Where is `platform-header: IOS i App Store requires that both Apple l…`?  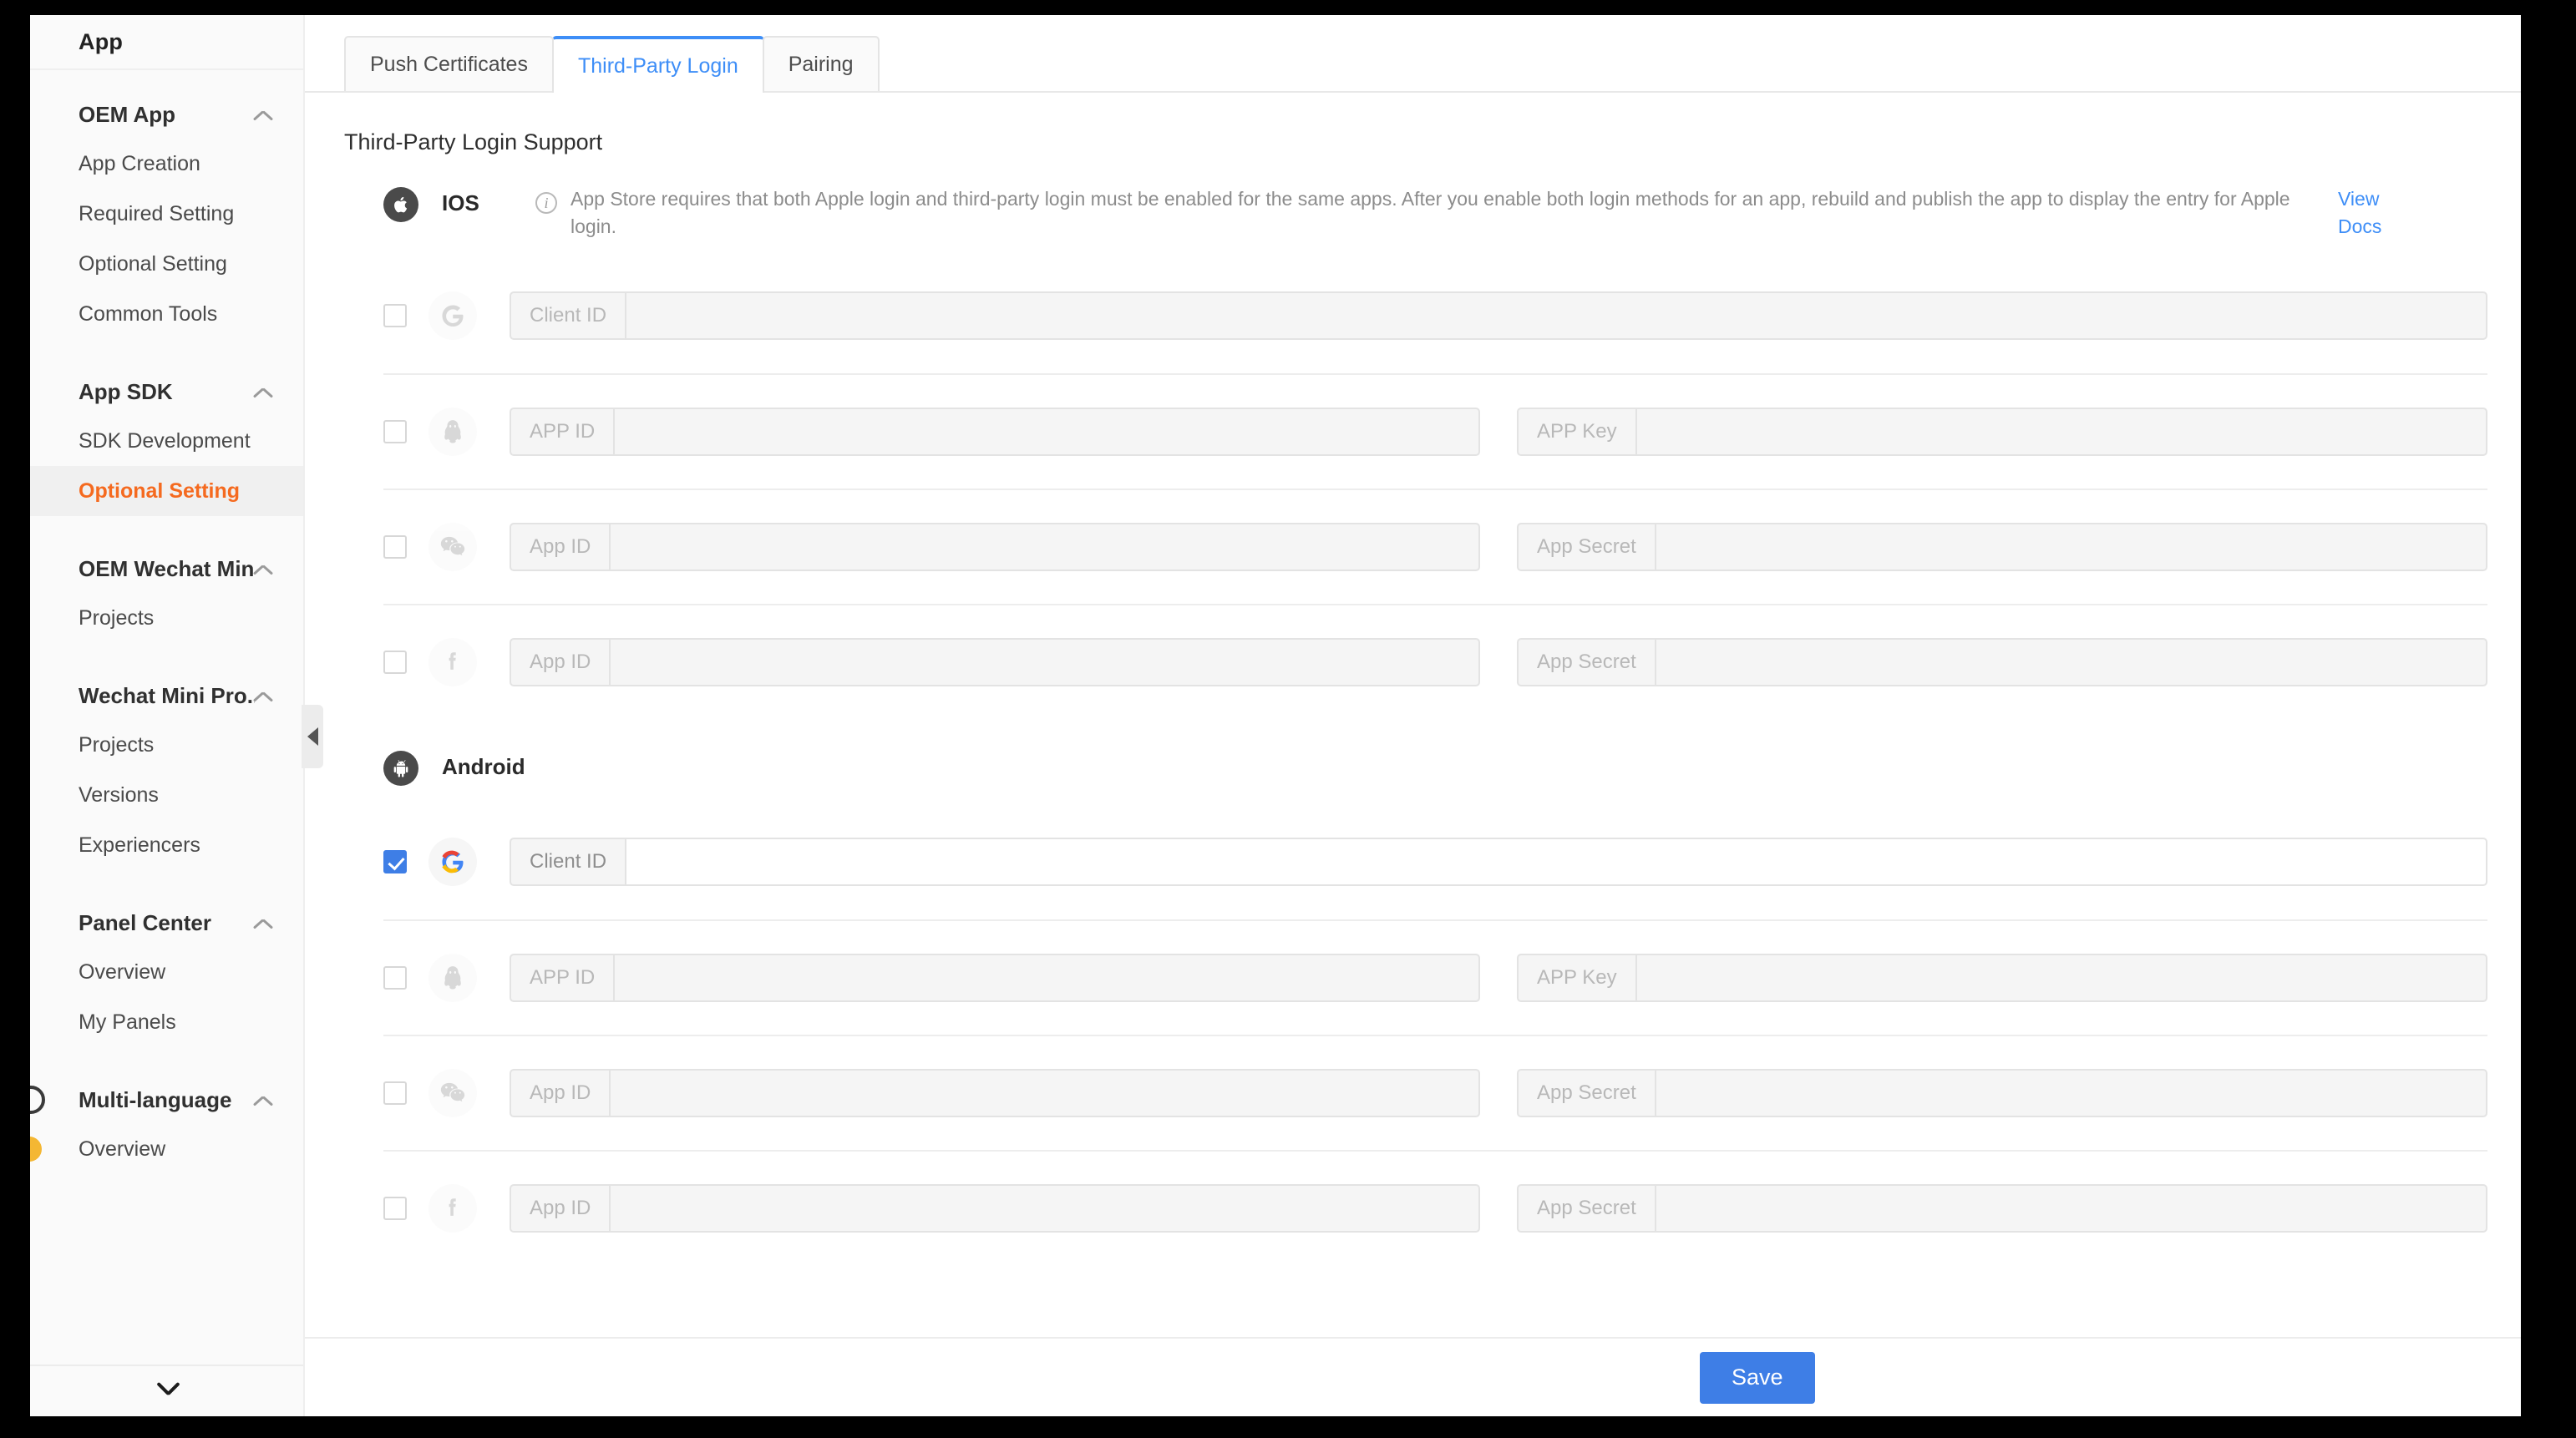 platform-header: IOS i App Store requires that both Apple l… is located at coordinates (1413, 198).